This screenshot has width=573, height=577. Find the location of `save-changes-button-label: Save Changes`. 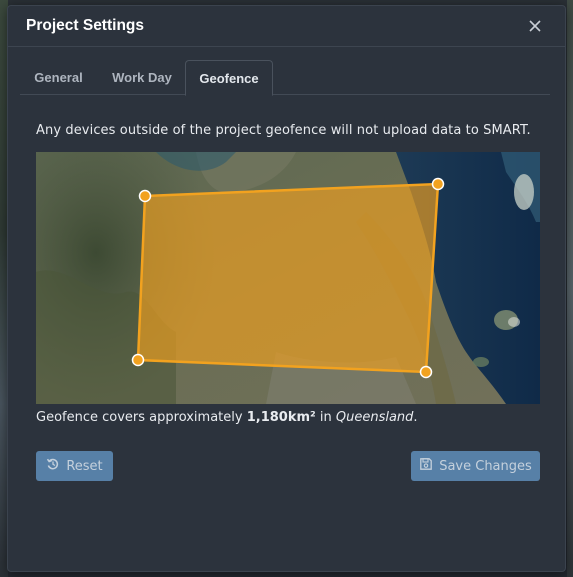

save-changes-button-label: Save Changes is located at coordinates (485, 466).